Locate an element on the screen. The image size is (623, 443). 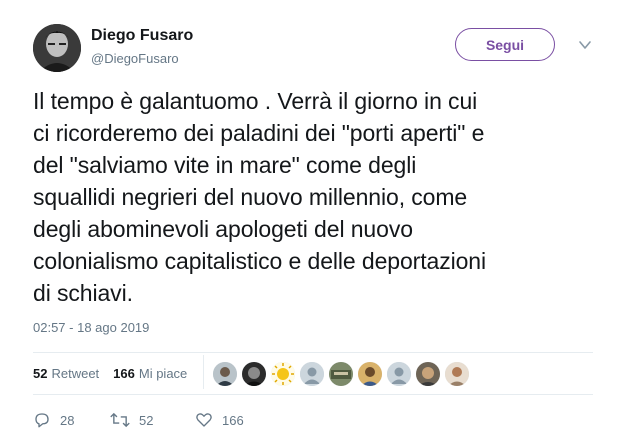
retweet-stat: 52 Retweet is located at coordinates (66, 373).